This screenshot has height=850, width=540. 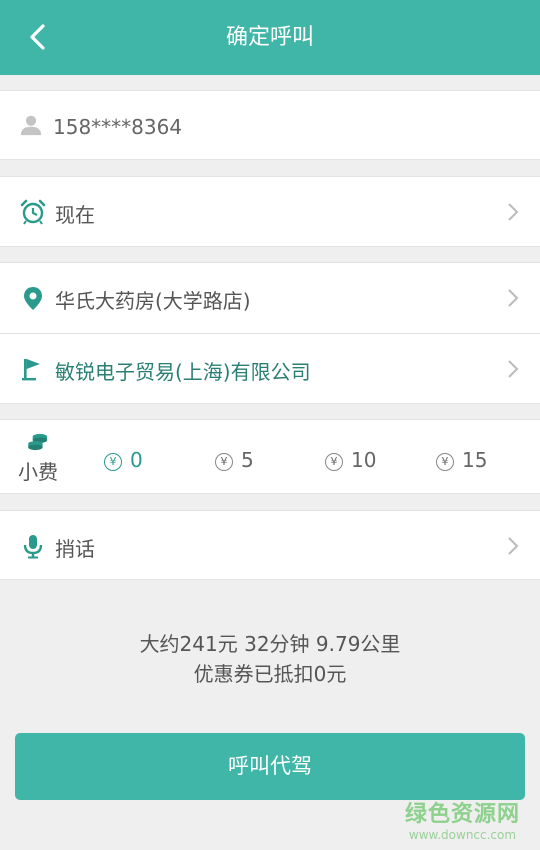 I want to click on coins-icon, so click(x=38, y=442).